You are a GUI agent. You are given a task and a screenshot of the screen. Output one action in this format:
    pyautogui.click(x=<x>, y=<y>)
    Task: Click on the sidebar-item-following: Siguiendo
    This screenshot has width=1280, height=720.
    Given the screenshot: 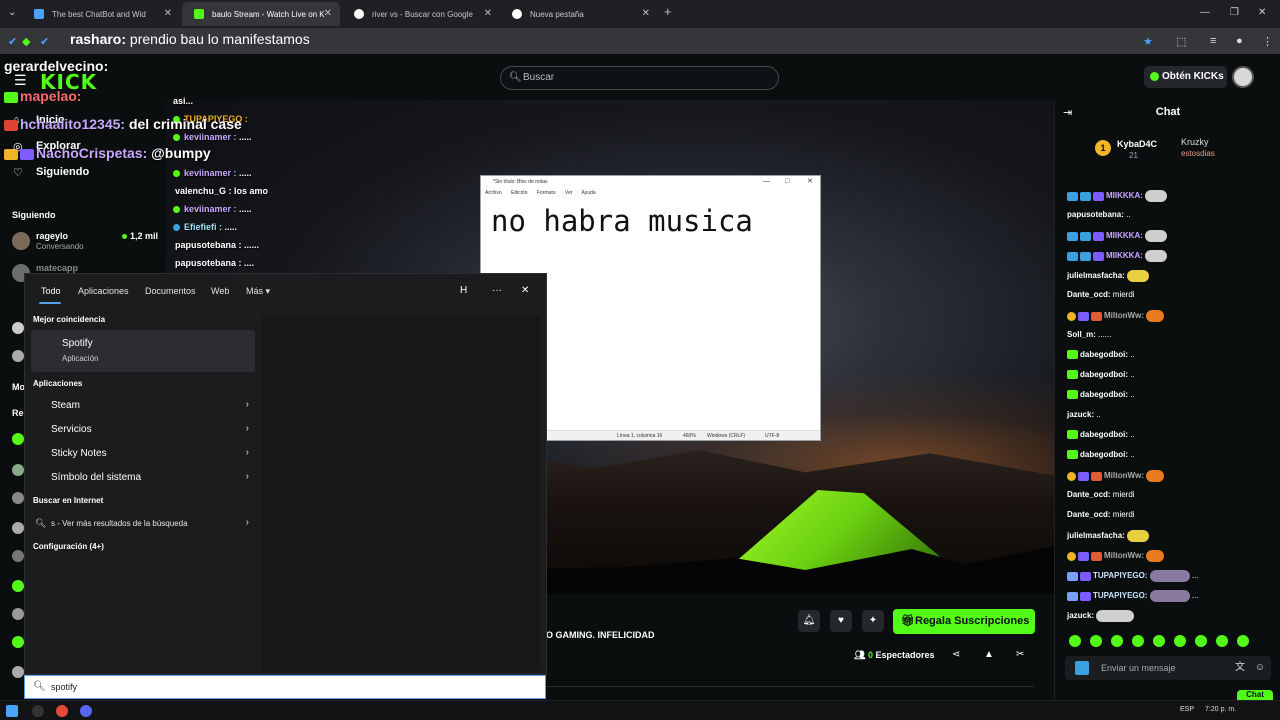 What is the action you would take?
    pyautogui.click(x=62, y=172)
    